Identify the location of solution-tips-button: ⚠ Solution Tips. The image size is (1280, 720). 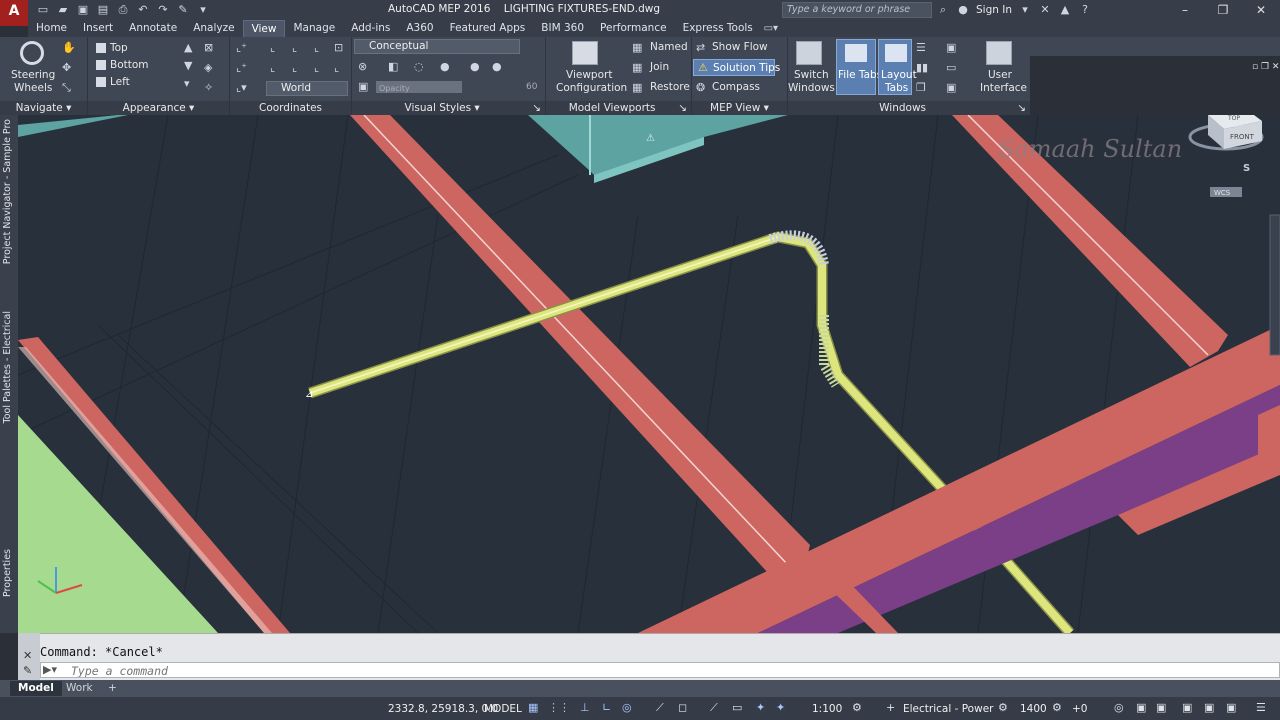
(736, 67).